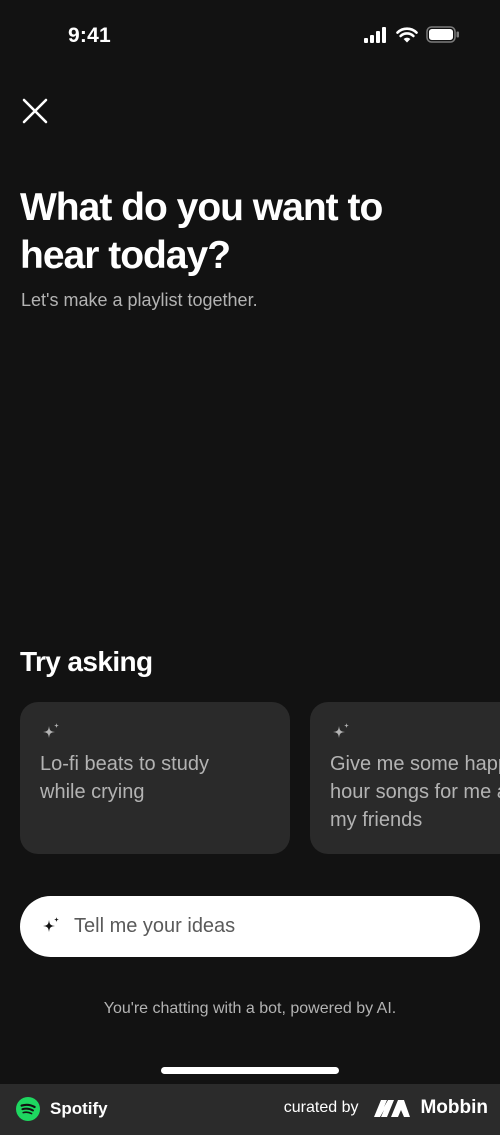 The height and width of the screenshot is (1135, 500). I want to click on status-icons, so click(412, 37).